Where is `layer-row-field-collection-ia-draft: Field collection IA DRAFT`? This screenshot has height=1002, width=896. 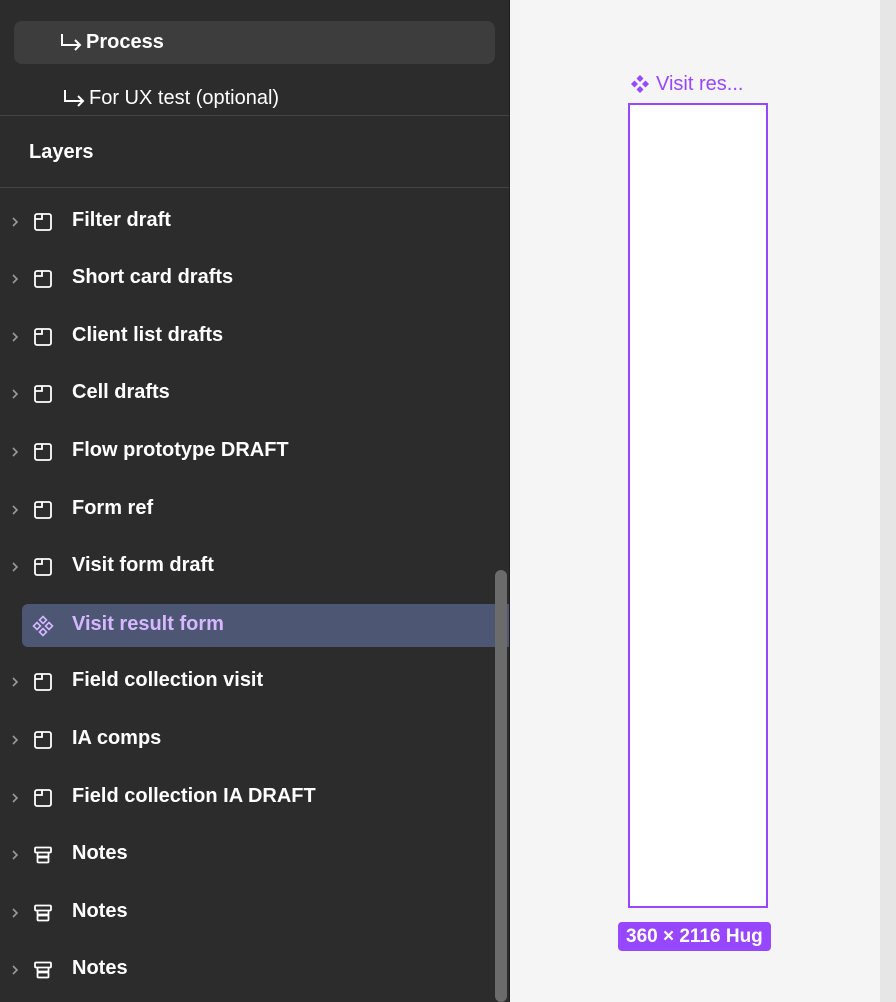 layer-row-field-collection-ia-draft: Field collection IA DRAFT is located at coordinates (254, 798).